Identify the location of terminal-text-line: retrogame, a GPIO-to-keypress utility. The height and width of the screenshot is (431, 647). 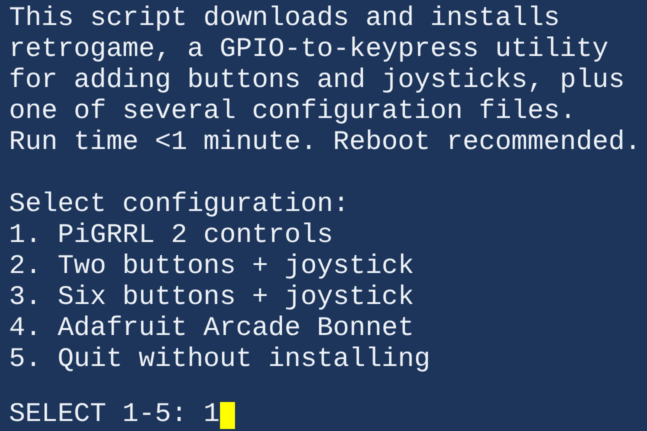
(308, 50).